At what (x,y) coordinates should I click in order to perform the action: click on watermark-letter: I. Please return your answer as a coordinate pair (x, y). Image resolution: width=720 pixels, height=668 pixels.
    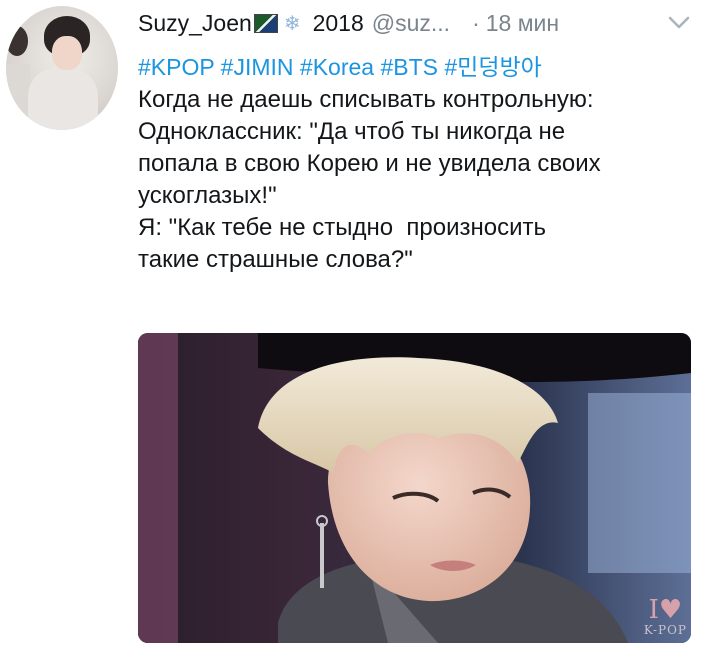
    Looking at the image, I should click on (653, 610).